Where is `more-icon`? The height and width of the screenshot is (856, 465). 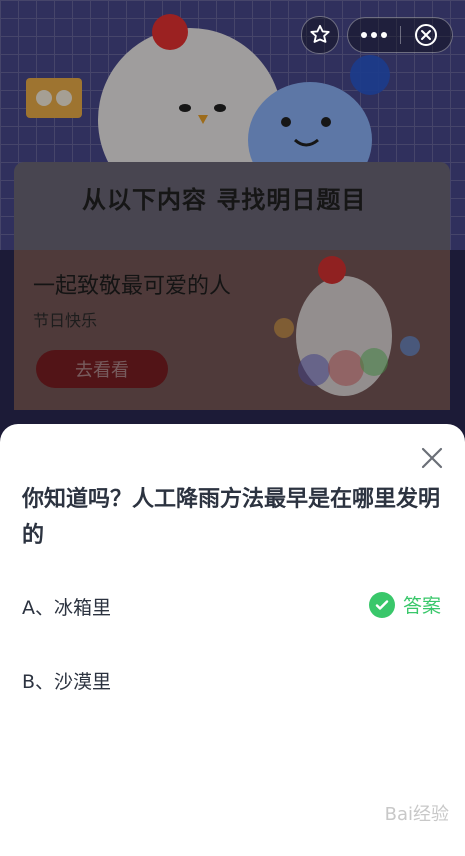
more-icon is located at coordinates (374, 35).